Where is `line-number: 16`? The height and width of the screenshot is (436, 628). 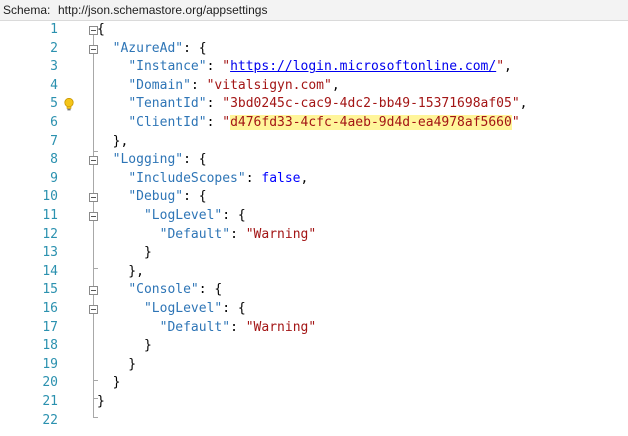 line-number: 16 is located at coordinates (50, 308).